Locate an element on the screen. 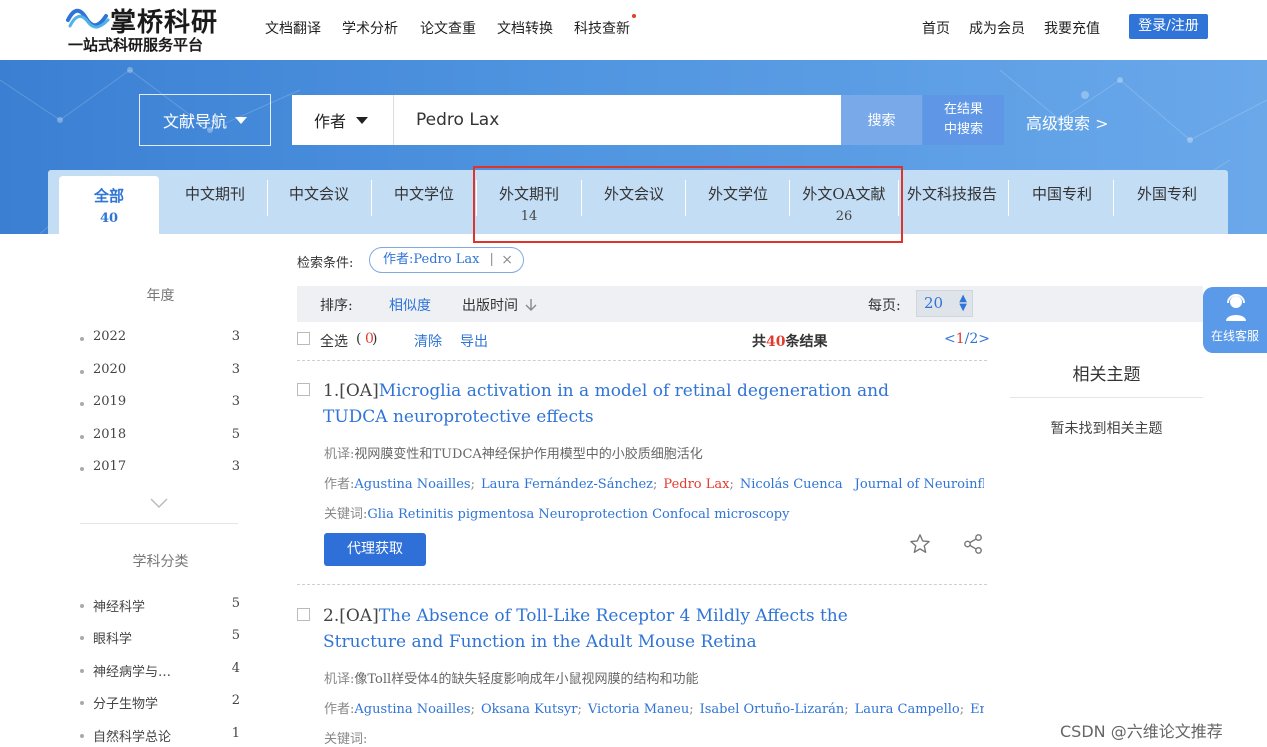 Image resolution: width=1267 pixels, height=747 pixels. related-topics-title: 相关主题 is located at coordinates (1106, 375).